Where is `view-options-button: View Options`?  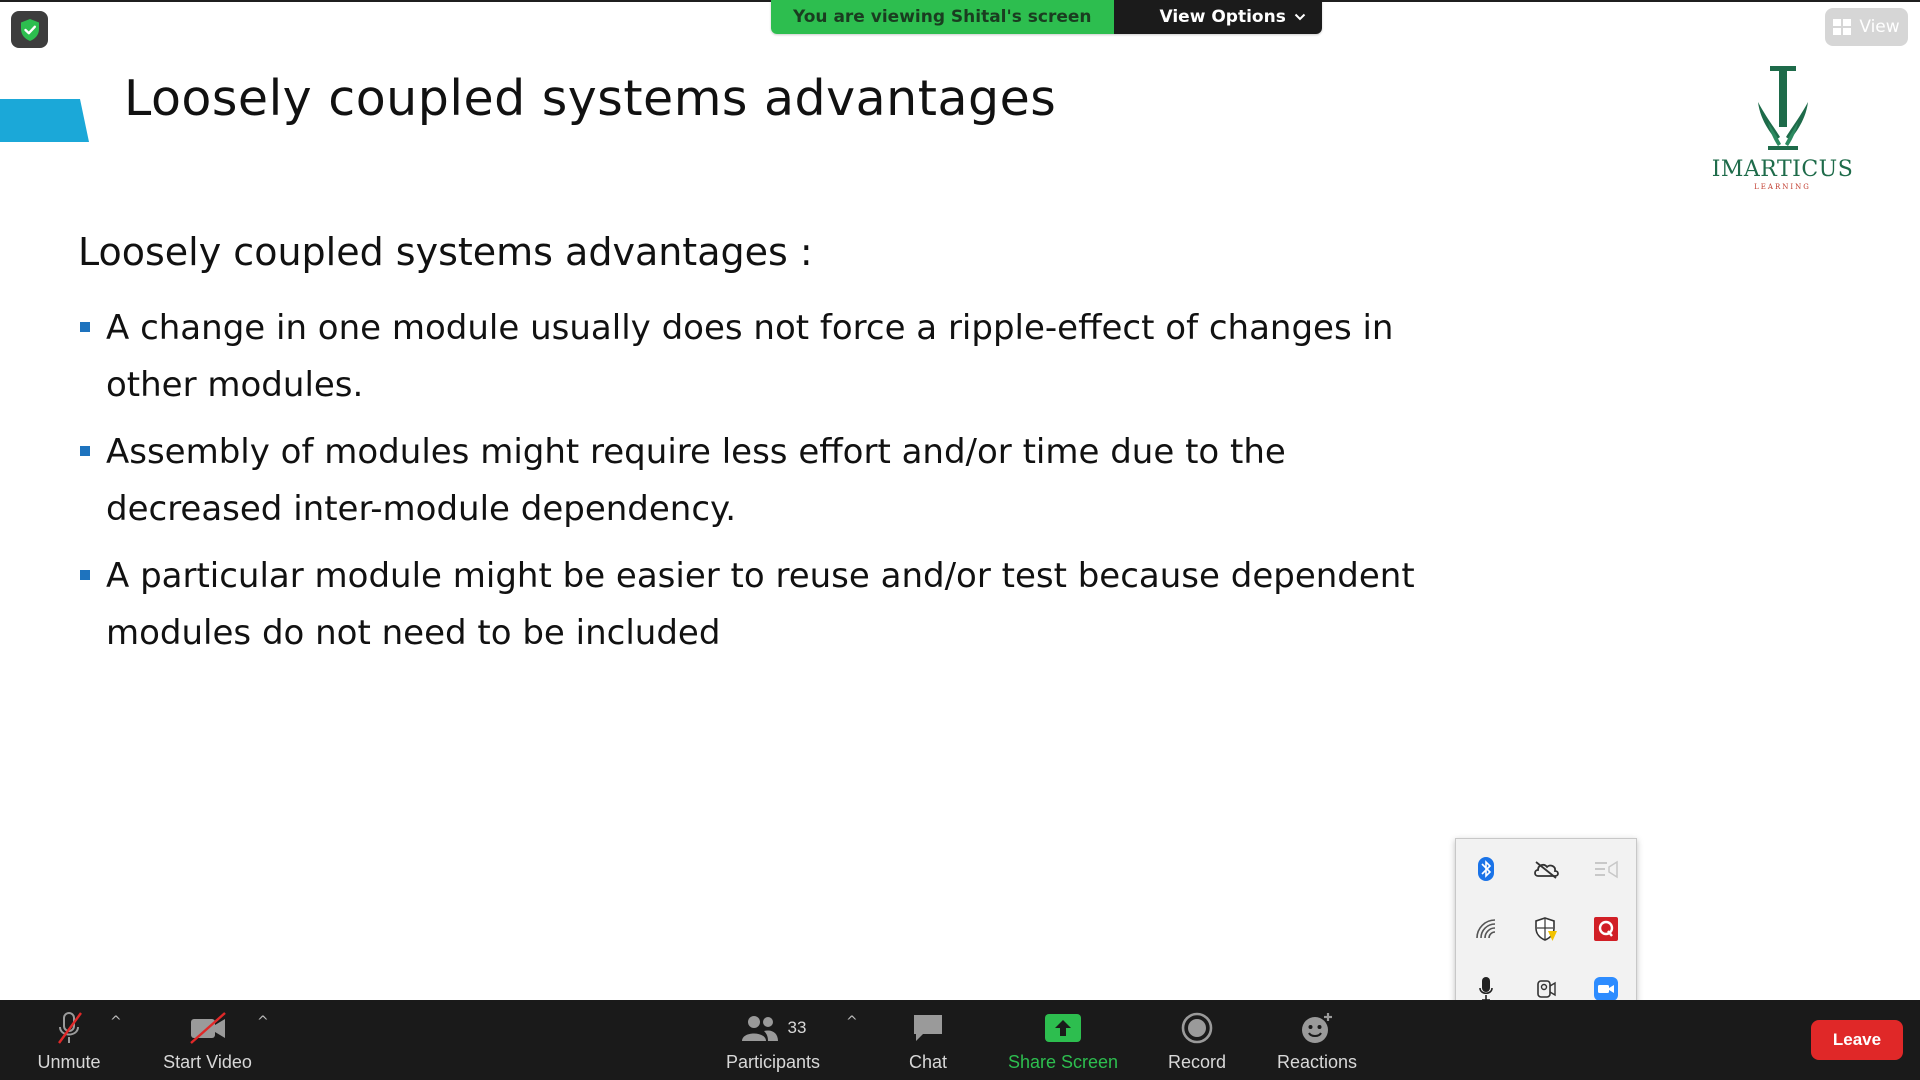 view-options-button: View Options is located at coordinates (1217, 17).